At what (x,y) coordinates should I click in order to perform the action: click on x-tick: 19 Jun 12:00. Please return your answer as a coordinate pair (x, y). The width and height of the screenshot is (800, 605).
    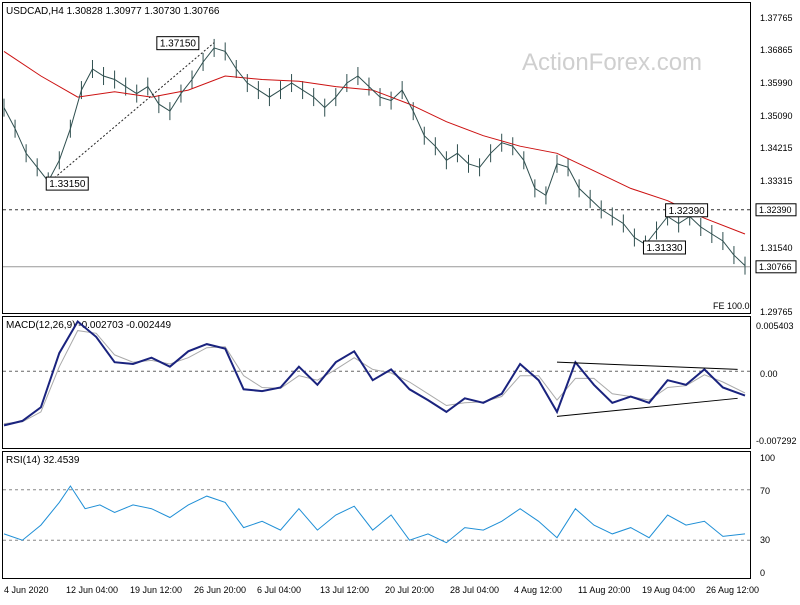
    Looking at the image, I should click on (156, 590).